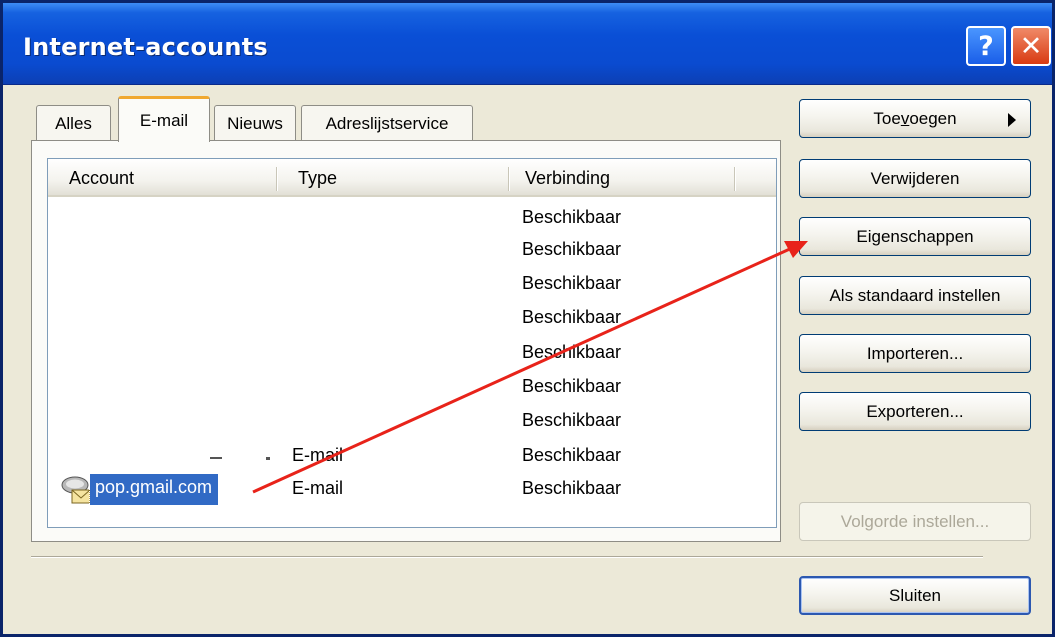 This screenshot has height=637, width=1055. Describe the element at coordinates (1012, 120) in the screenshot. I see `submenu-arrow-icon` at that location.